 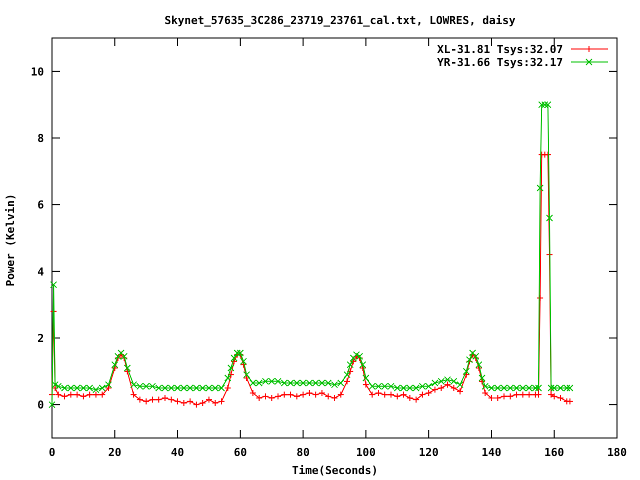 What do you see at coordinates (340, 20) in the screenshot?
I see `chart-title: Skynet_57635_3C286_23719_23761_cal.txt, LOWRES, daisy` at bounding box center [340, 20].